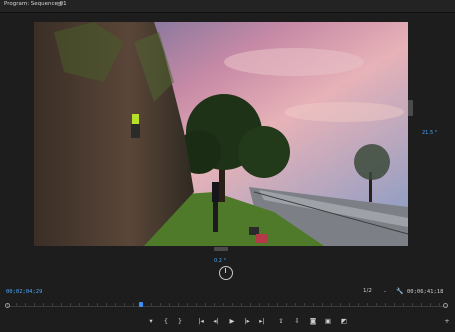 The width and height of the screenshot is (455, 332). I want to click on duration-timecode: 00;06;41;18, so click(425, 292).